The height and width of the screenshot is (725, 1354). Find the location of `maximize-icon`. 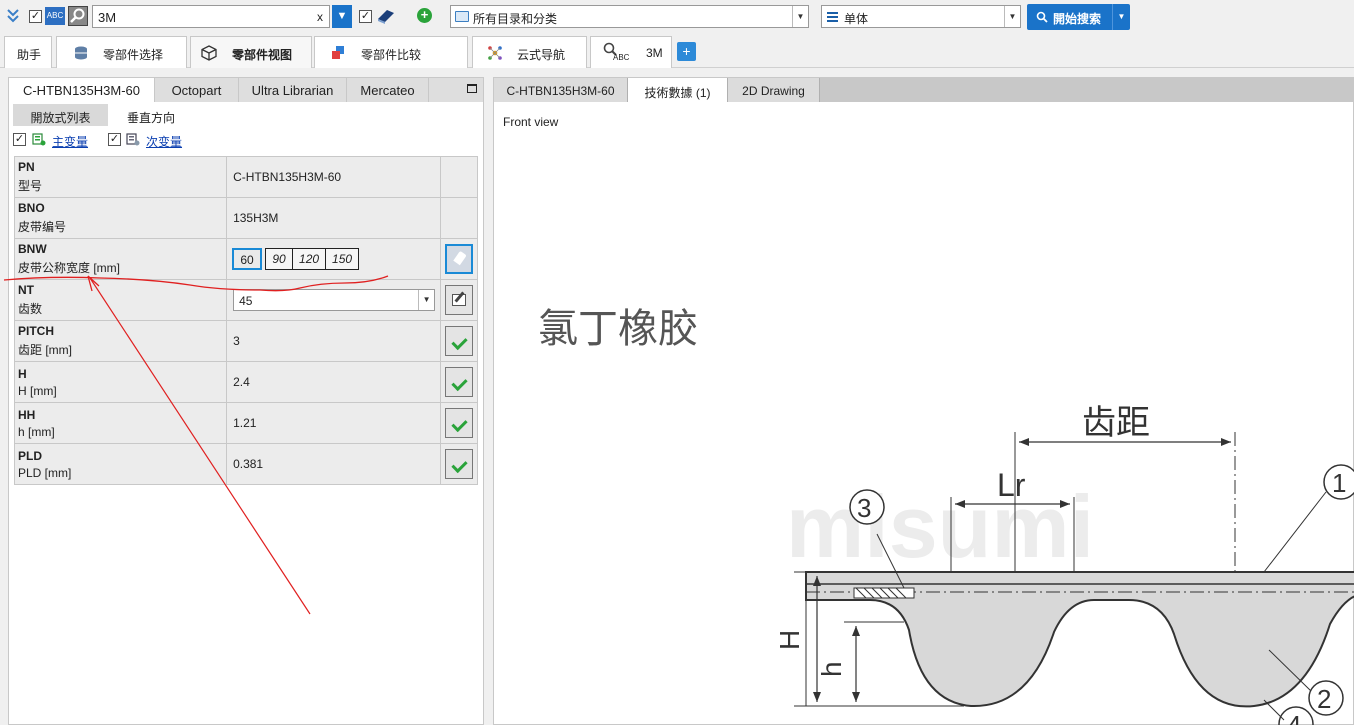

maximize-icon is located at coordinates (472, 88).